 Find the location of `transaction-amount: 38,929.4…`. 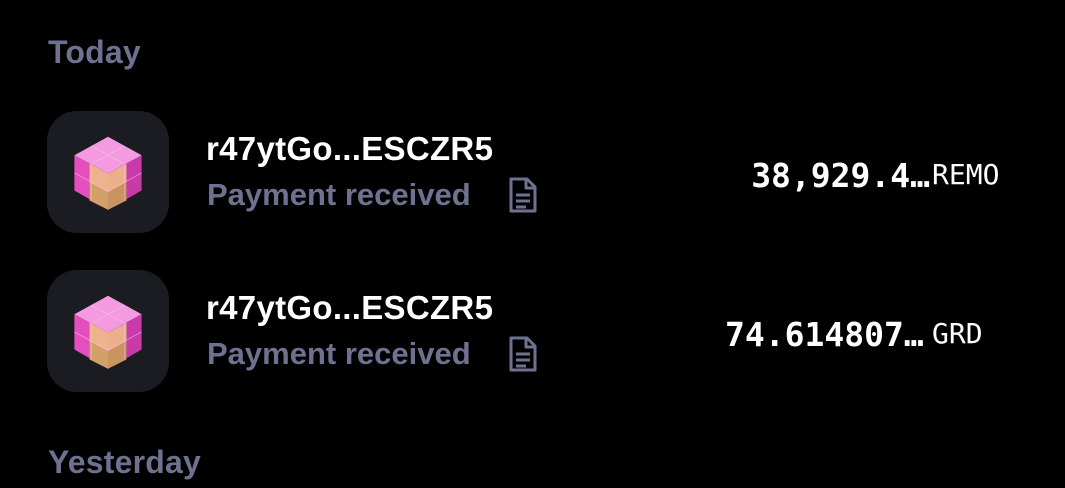

transaction-amount: 38,929.4… is located at coordinates (840, 175).